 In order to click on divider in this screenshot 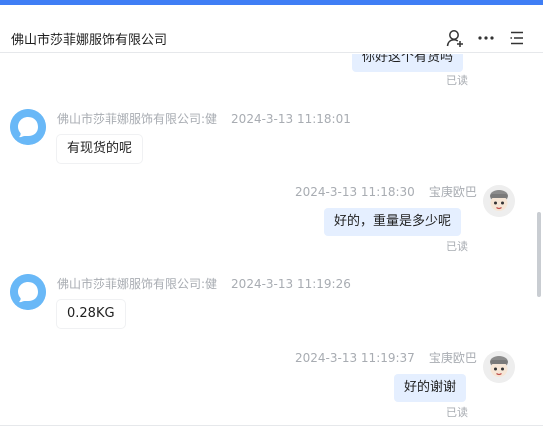, I will do `click(271, 425)`.